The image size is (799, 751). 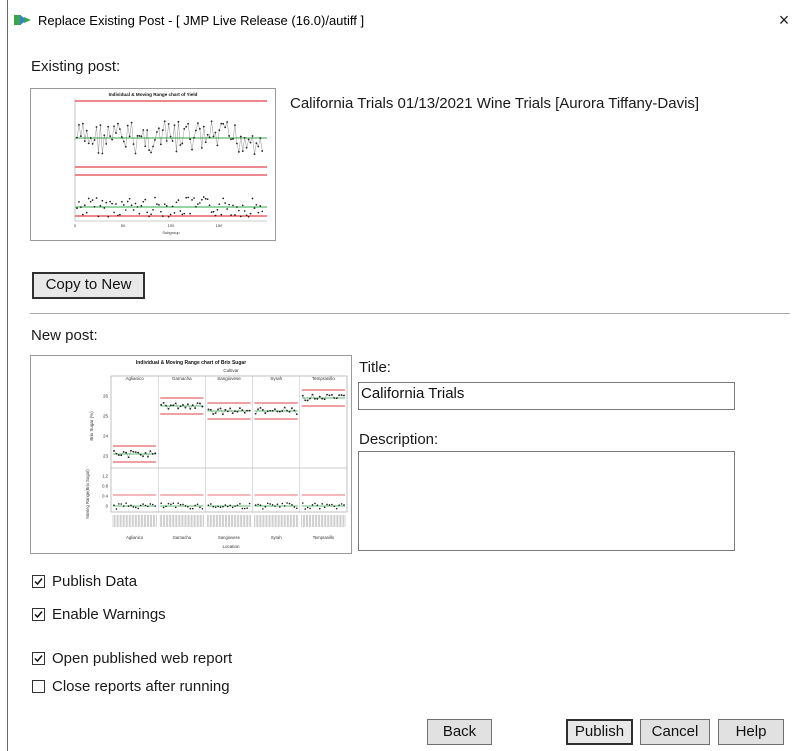 What do you see at coordinates (23, 20) in the screenshot?
I see `jmp-live-arrow-icon` at bounding box center [23, 20].